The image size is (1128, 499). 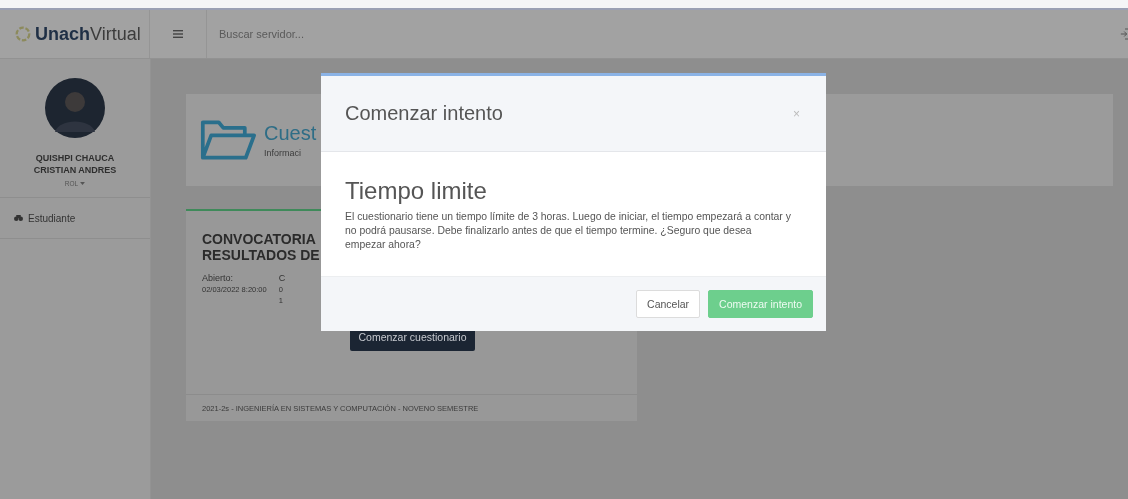 What do you see at coordinates (259, 239) in the screenshot?
I see `quiz-title: CONVOCATORIA` at bounding box center [259, 239].